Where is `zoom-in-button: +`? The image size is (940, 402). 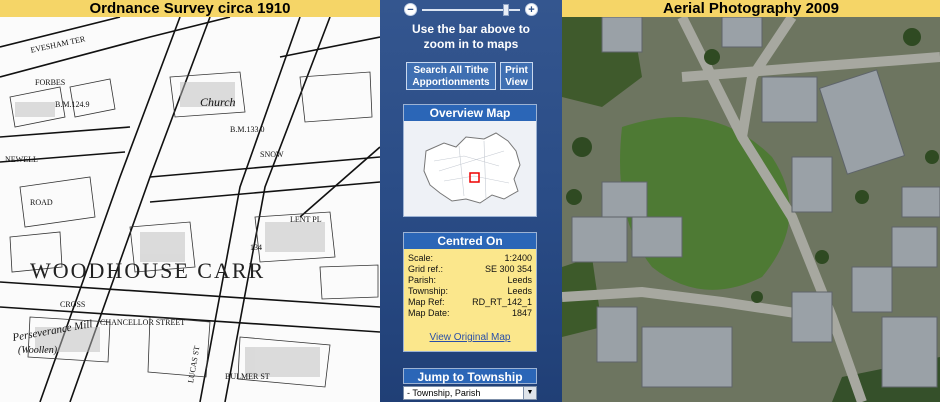 zoom-in-button: + is located at coordinates (531, 9).